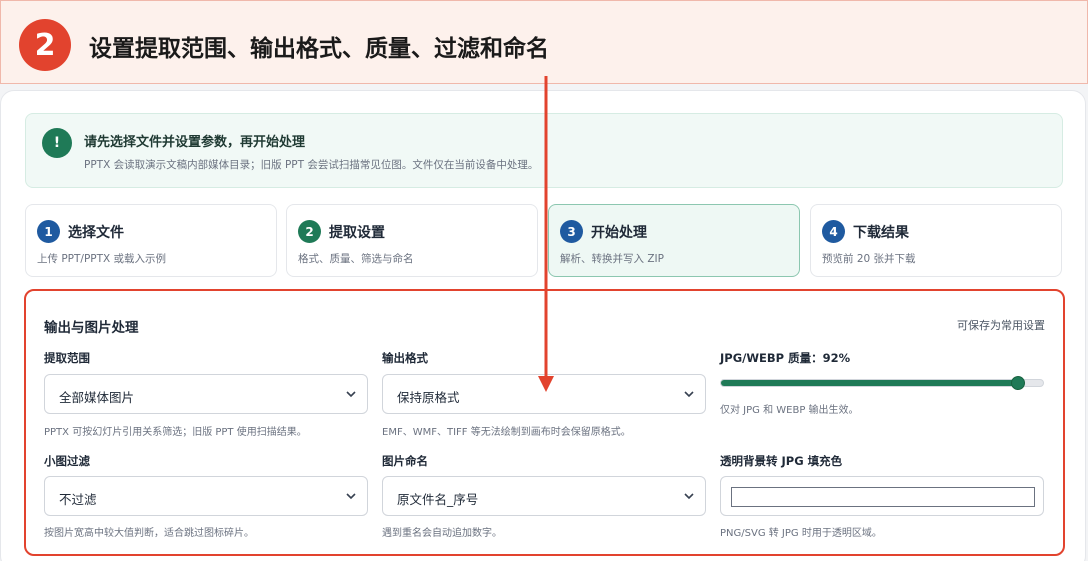 The image size is (1088, 561). Describe the element at coordinates (195, 142) in the screenshot. I see `notice-title: 请先选择文件并设置参数，再开始处理` at that location.